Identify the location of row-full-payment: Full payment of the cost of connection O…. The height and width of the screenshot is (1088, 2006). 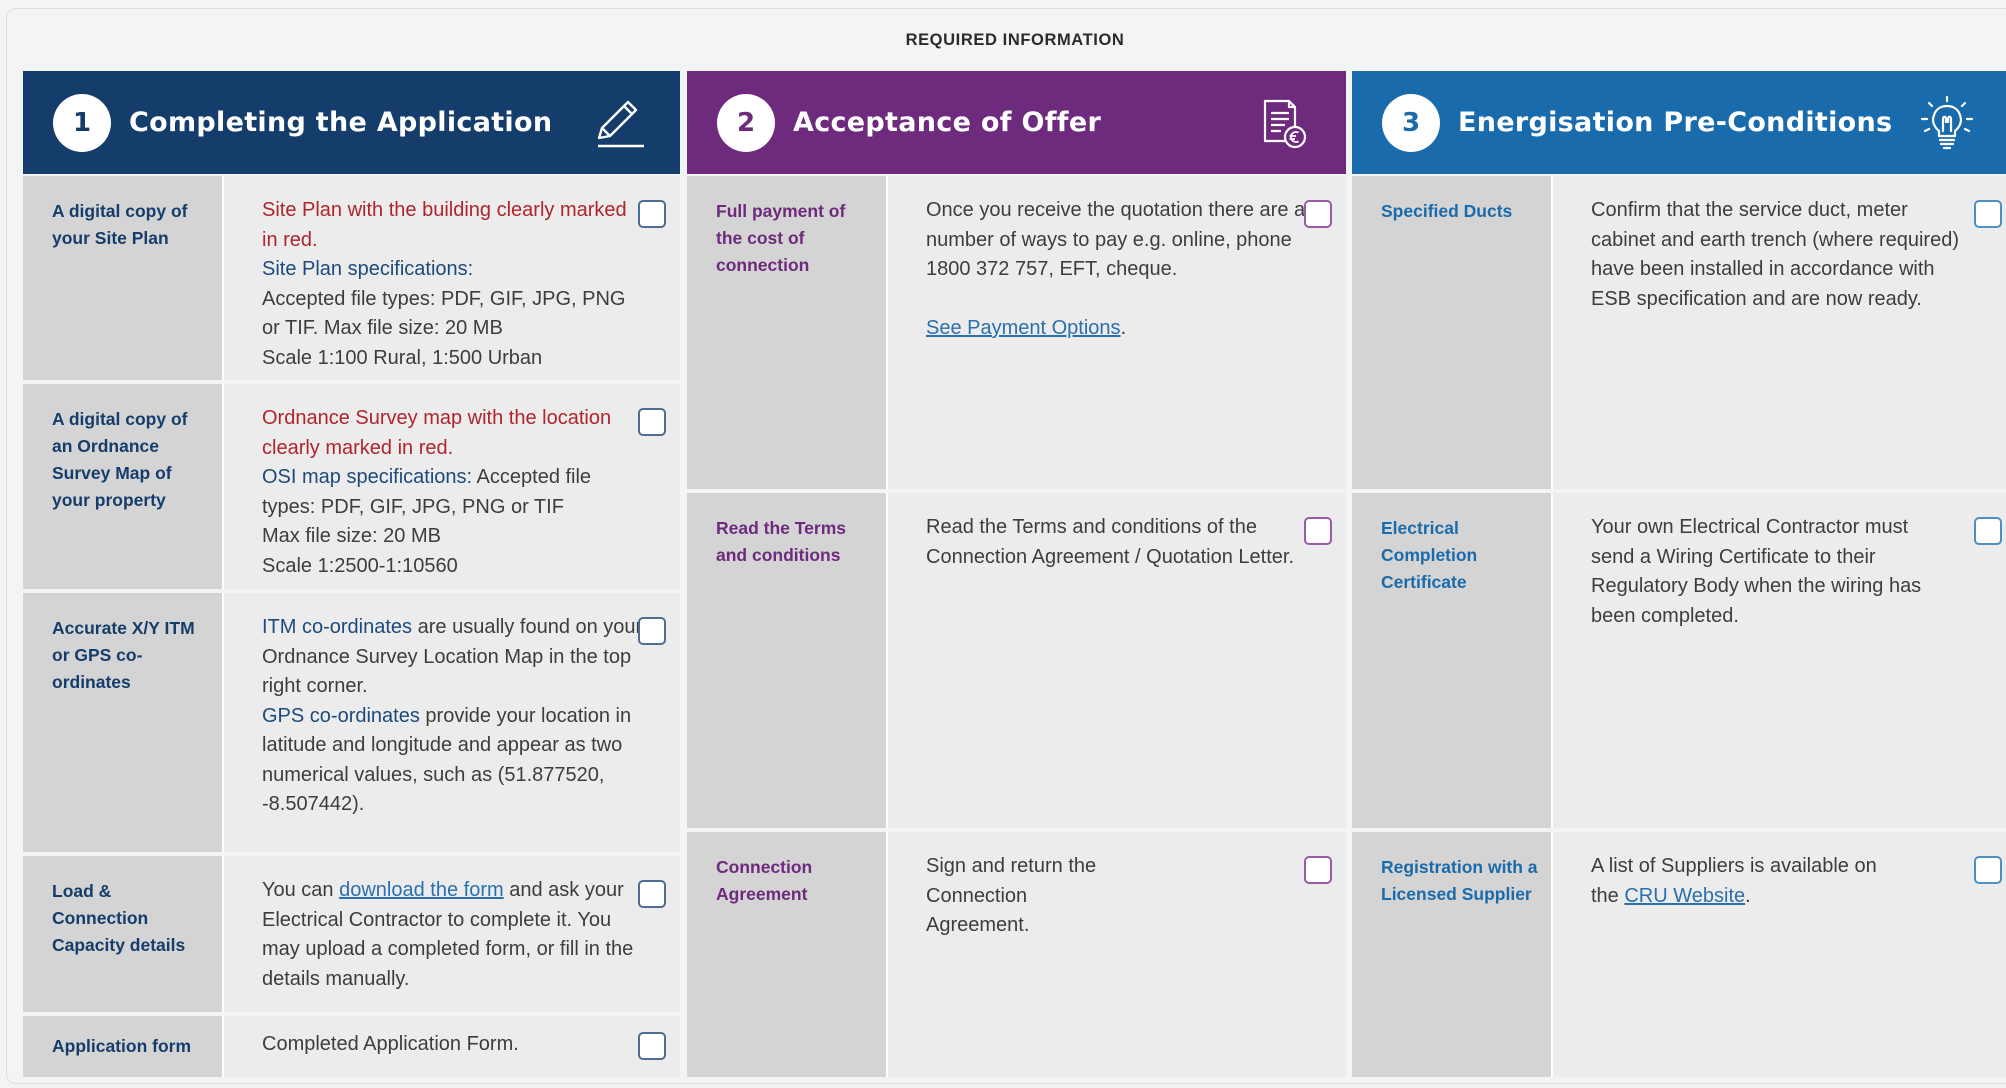
(1016, 332).